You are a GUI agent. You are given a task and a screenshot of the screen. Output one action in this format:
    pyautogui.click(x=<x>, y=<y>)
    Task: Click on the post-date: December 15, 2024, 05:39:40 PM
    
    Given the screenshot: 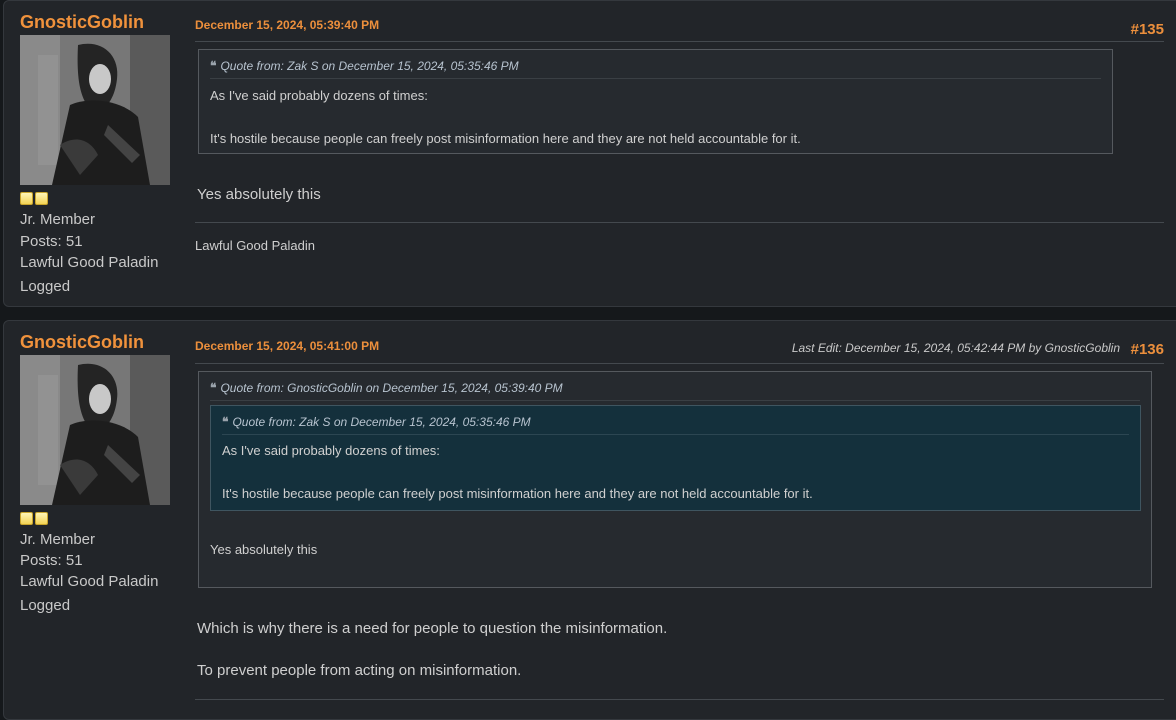 What is the action you would take?
    pyautogui.click(x=287, y=25)
    